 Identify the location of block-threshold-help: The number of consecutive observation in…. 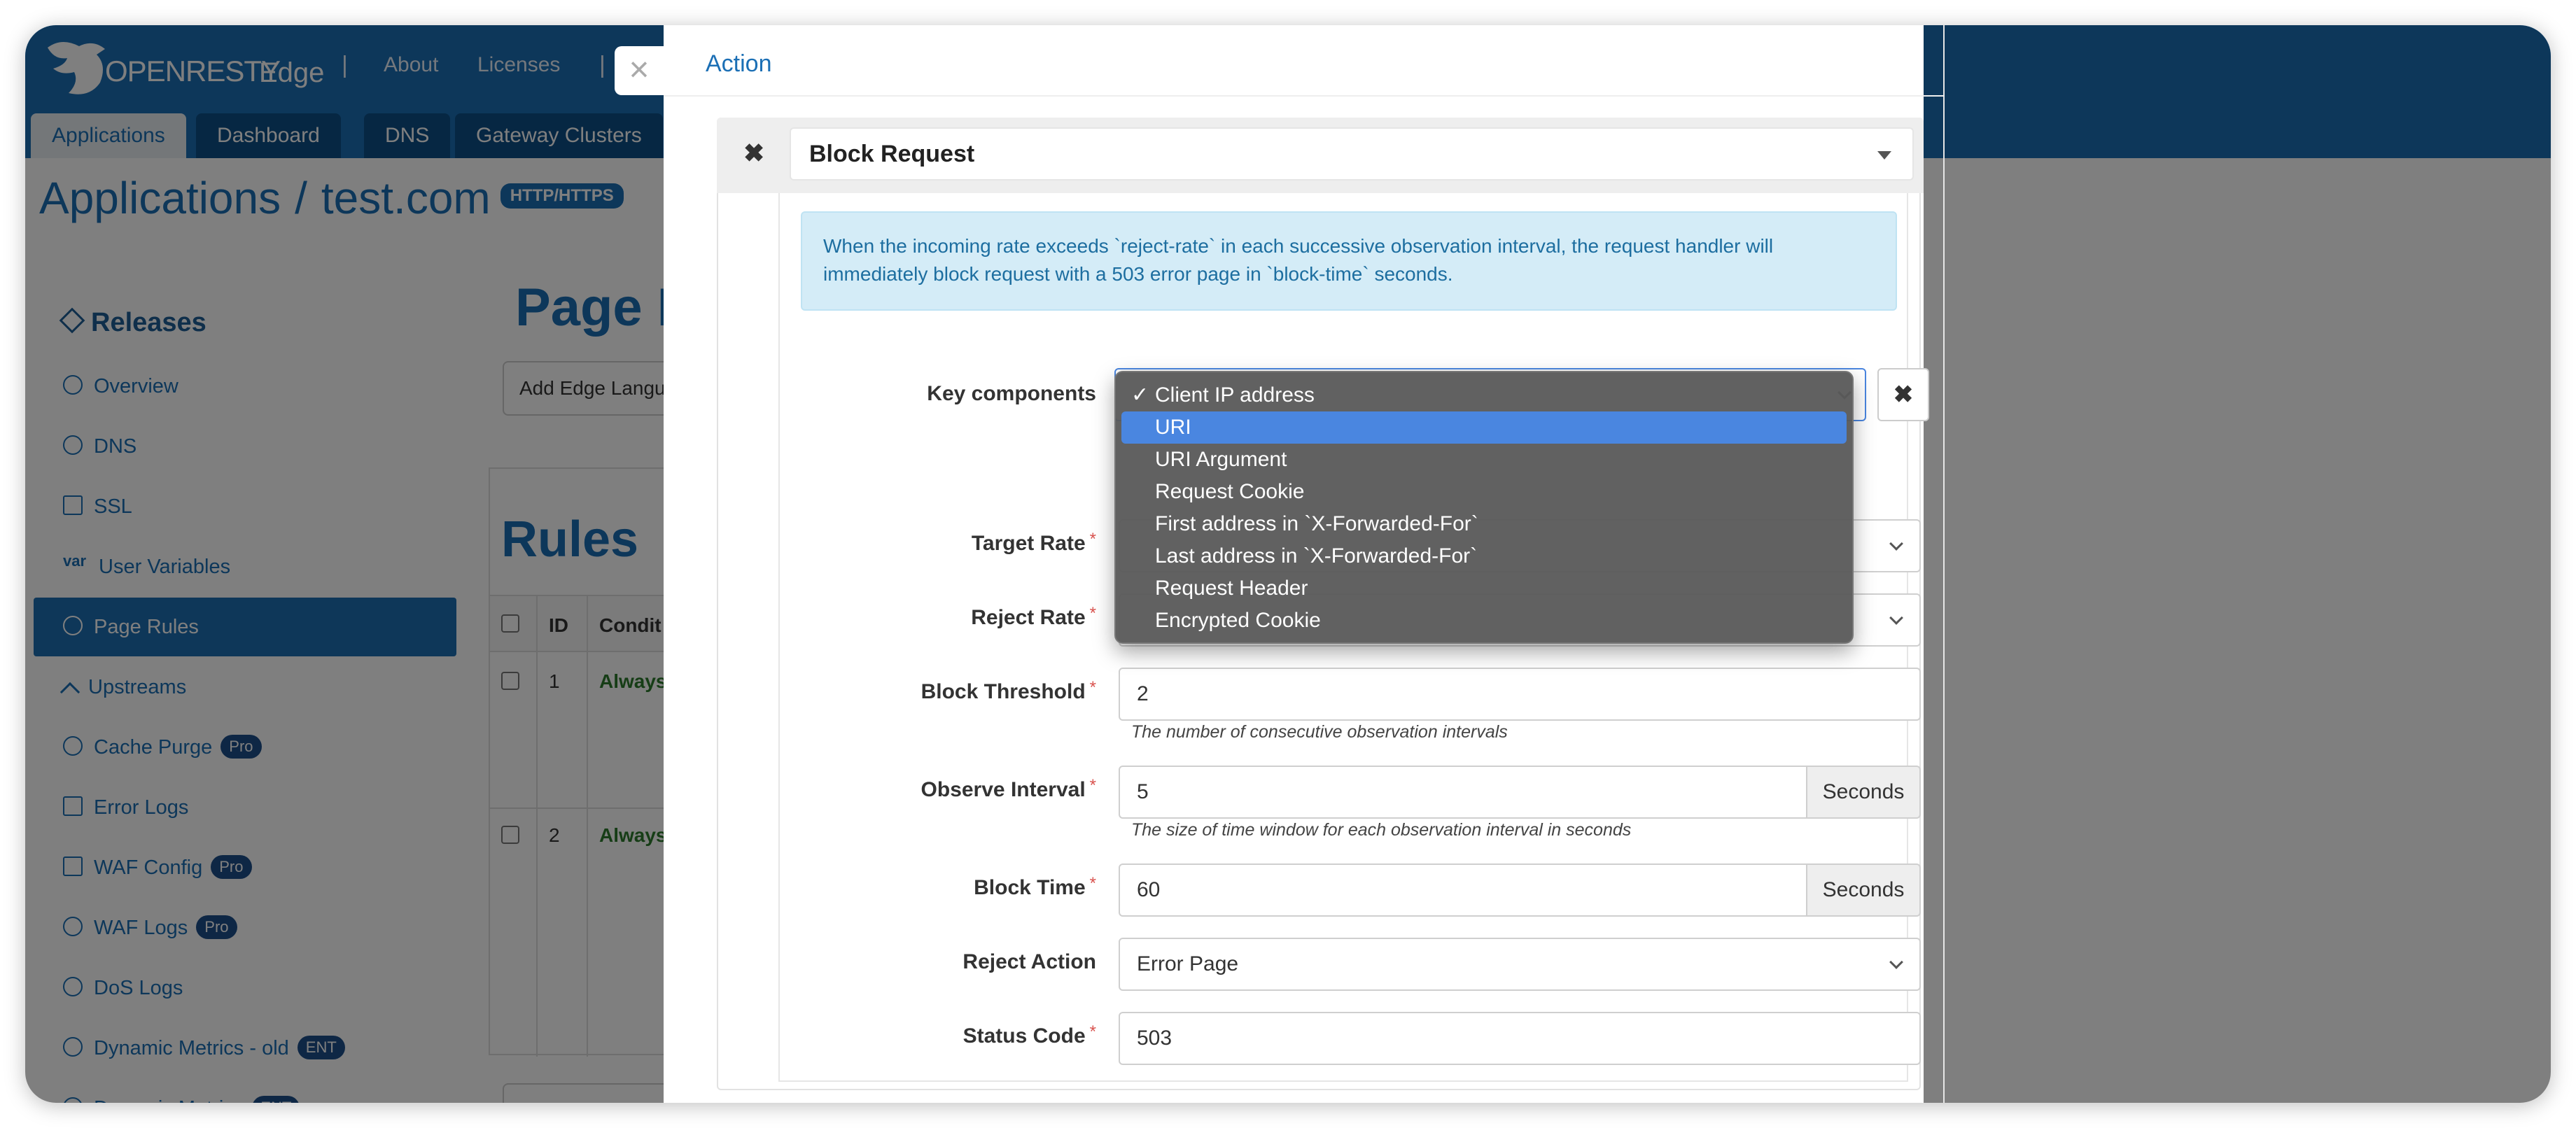
(1319, 732).